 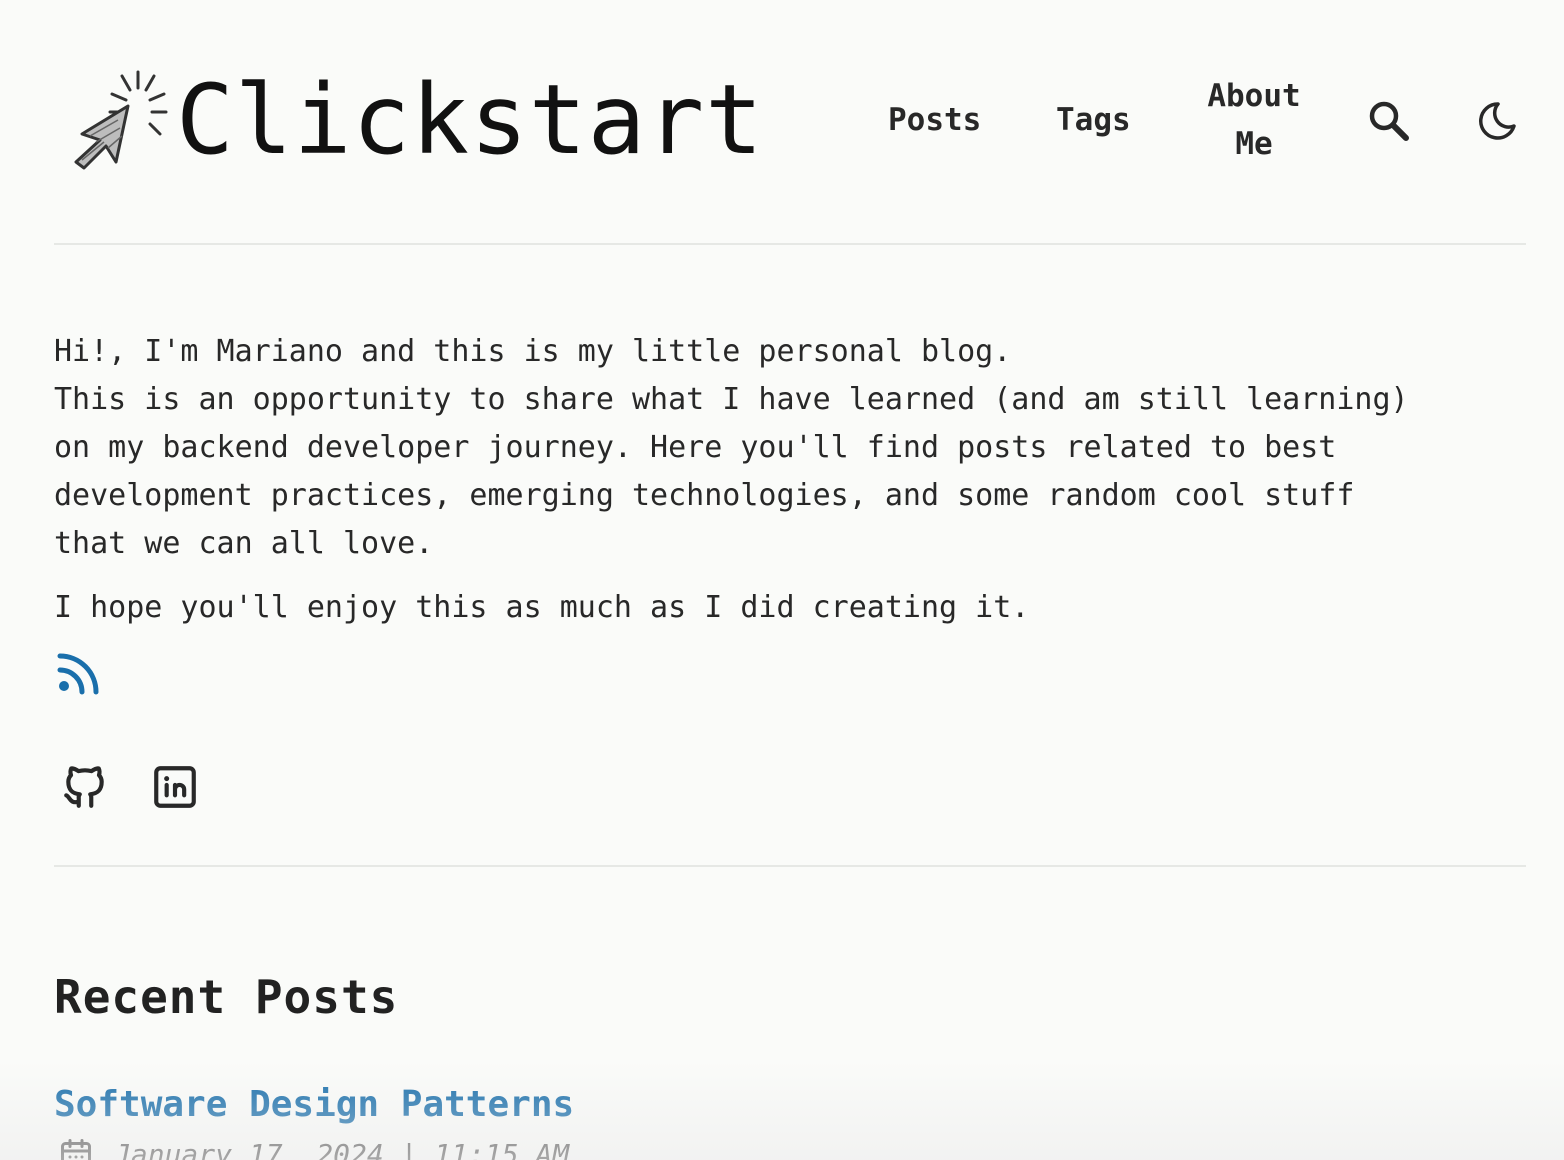 I want to click on calendar-icon, so click(x=76, y=1149).